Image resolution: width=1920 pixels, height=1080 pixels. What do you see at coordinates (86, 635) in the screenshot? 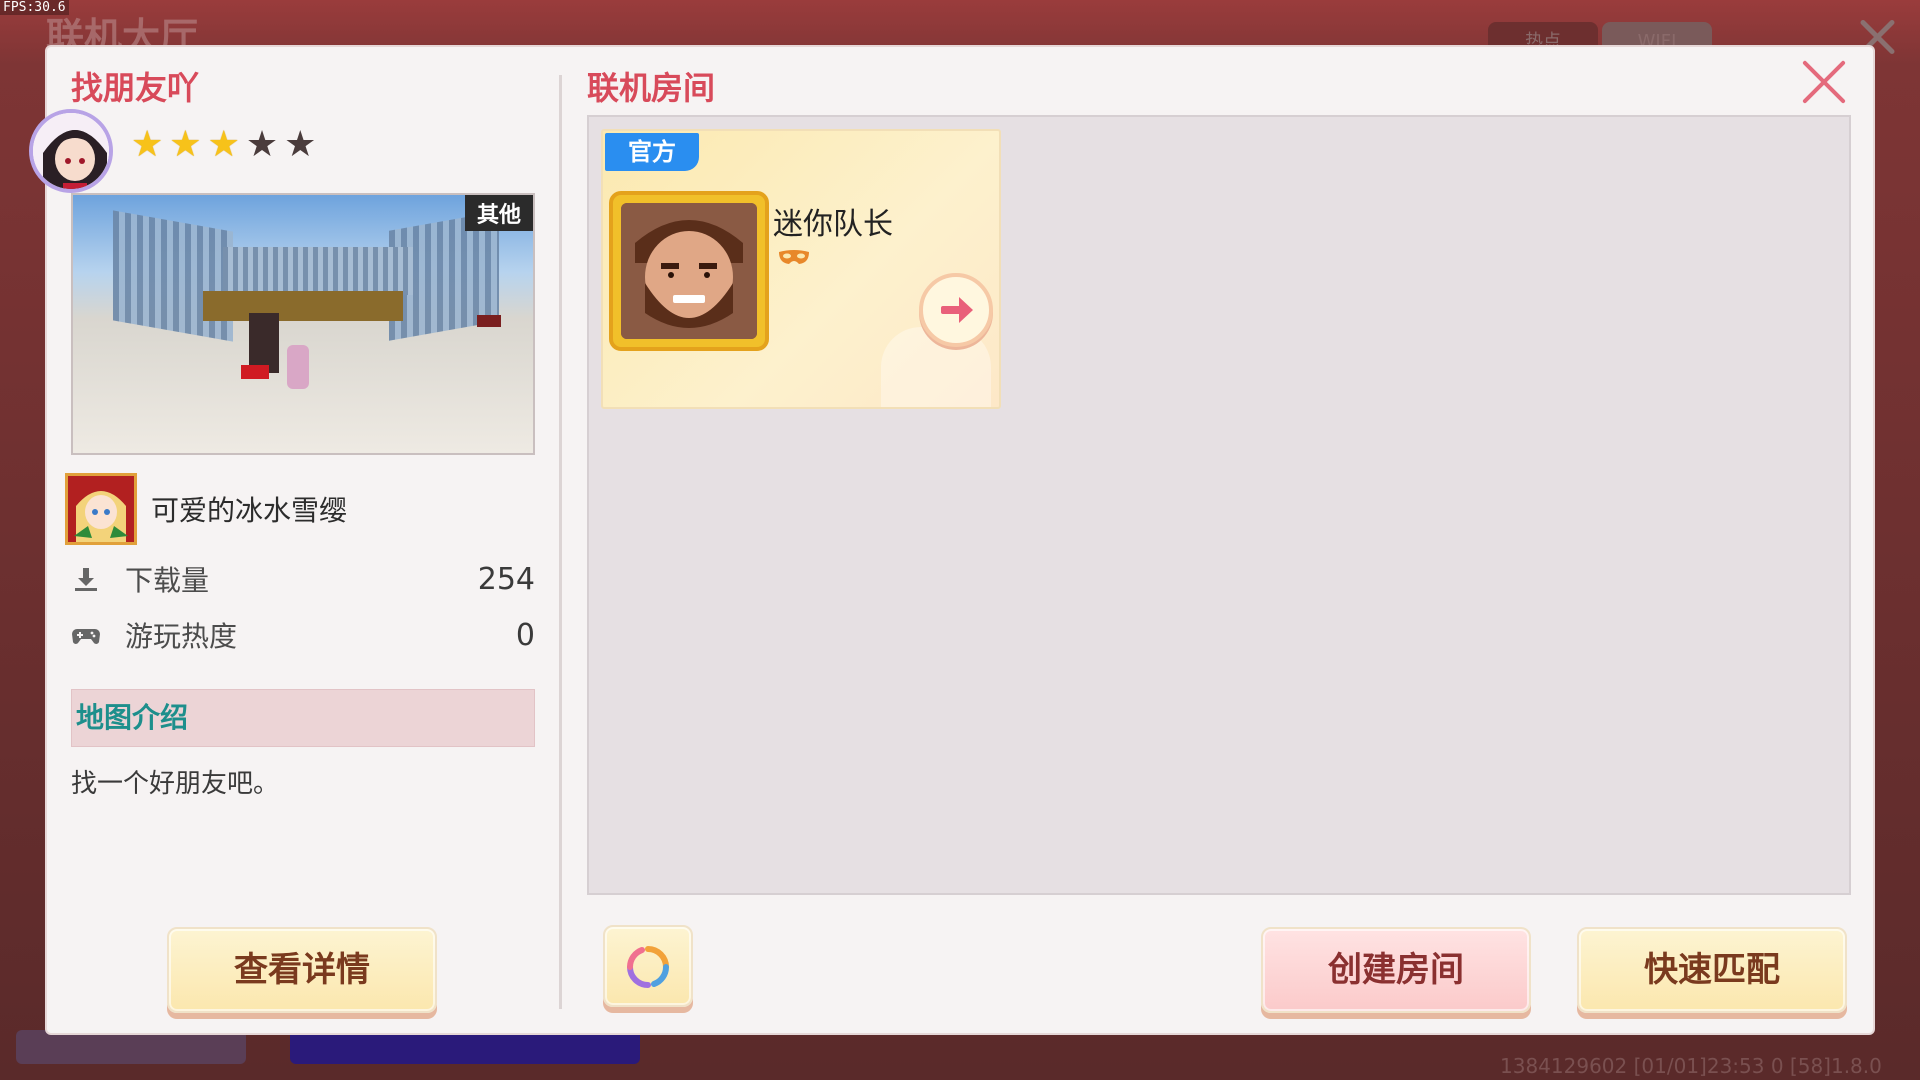
I see `gamepad-icon` at bounding box center [86, 635].